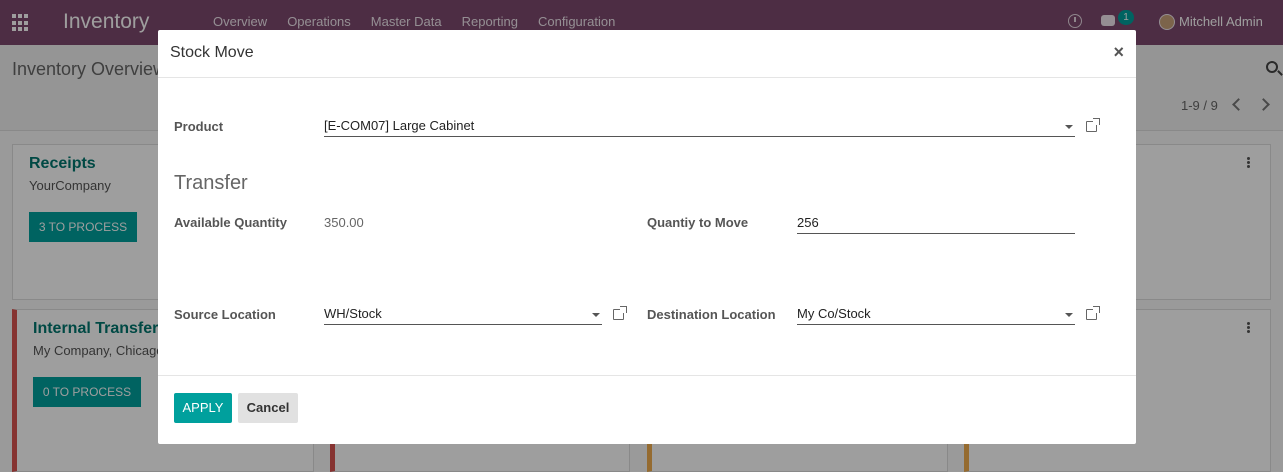  Describe the element at coordinates (698, 222) in the screenshot. I see `quantity-to-move-label: Quantiy to Move` at that location.